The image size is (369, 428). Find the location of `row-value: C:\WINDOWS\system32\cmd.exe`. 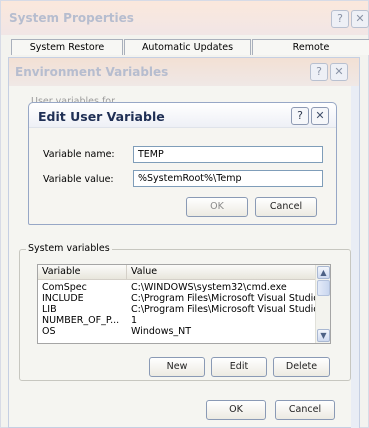

row-value: C:\WINDOWS\system32\cmd.exe is located at coordinates (209, 287).